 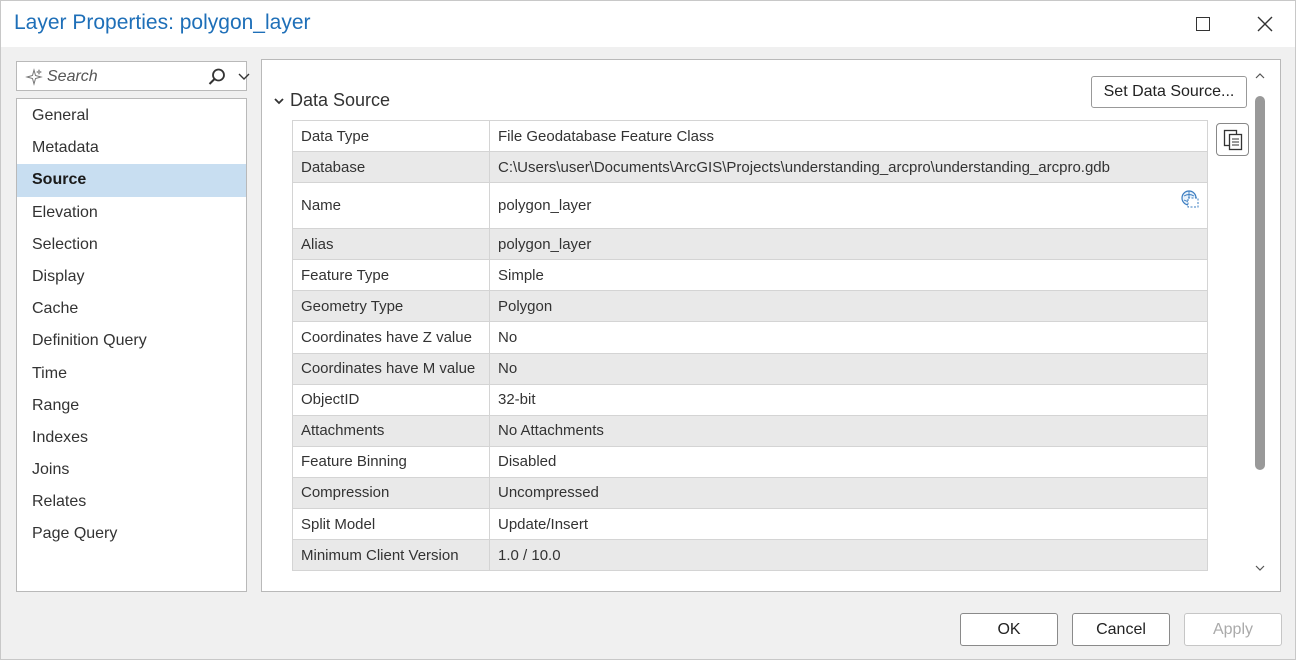 I want to click on table-row: Feature Type Simple, so click(x=750, y=275).